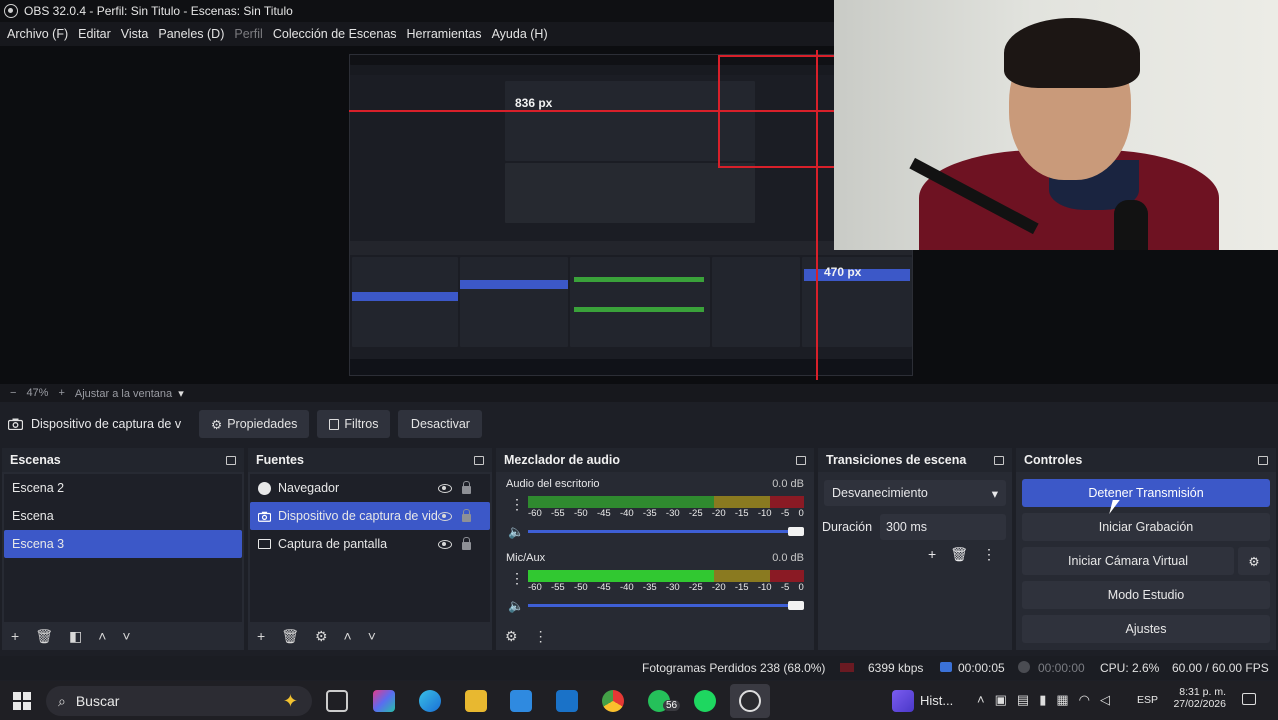  What do you see at coordinates (1131, 225) in the screenshot?
I see `microphone` at bounding box center [1131, 225].